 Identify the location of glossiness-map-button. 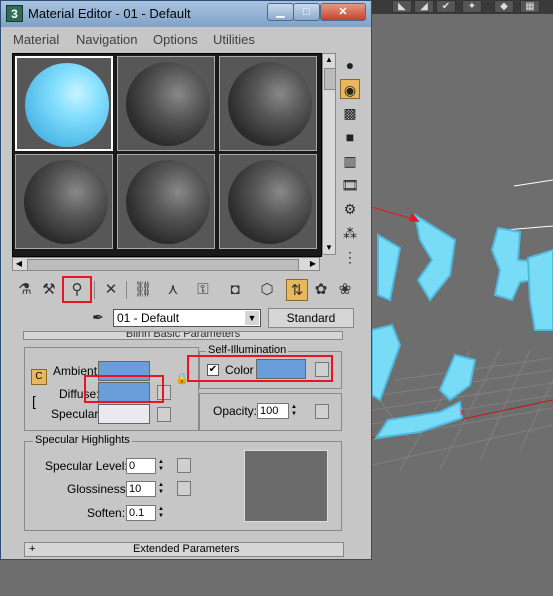
(184, 488).